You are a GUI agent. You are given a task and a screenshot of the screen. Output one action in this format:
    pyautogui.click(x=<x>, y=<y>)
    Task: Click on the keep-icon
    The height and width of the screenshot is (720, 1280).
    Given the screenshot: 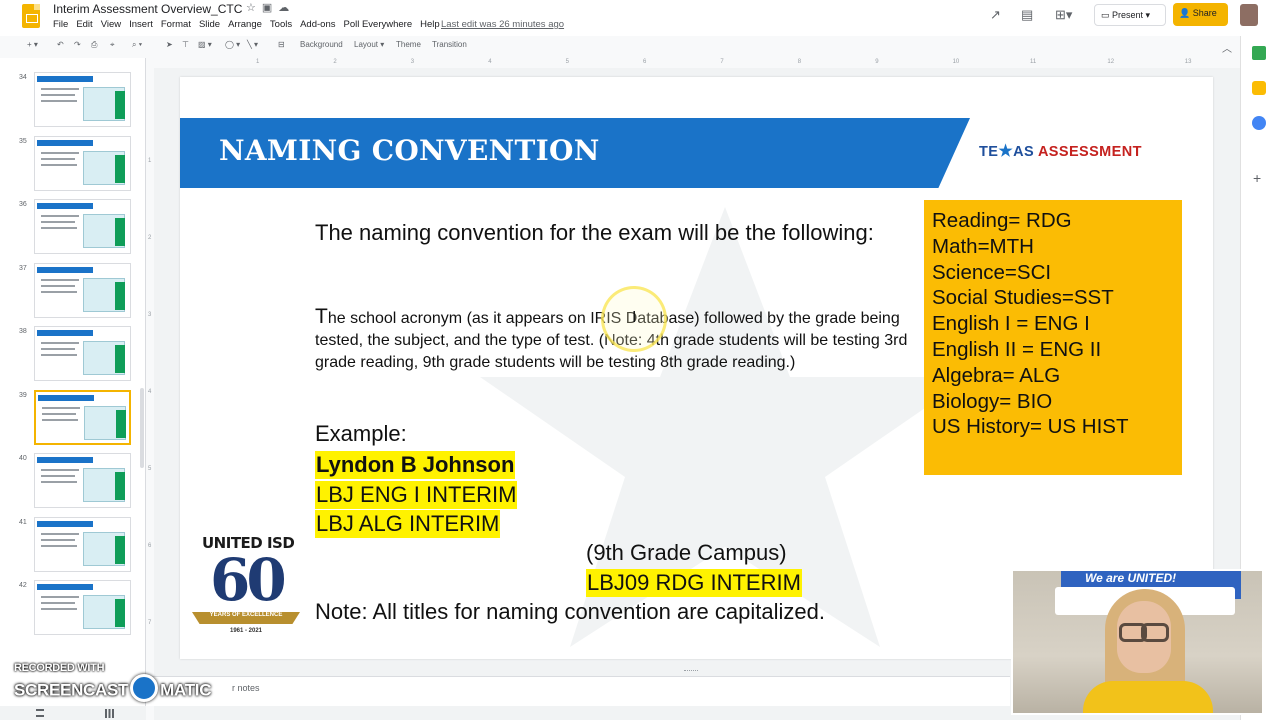 What is the action you would take?
    pyautogui.click(x=1259, y=88)
    